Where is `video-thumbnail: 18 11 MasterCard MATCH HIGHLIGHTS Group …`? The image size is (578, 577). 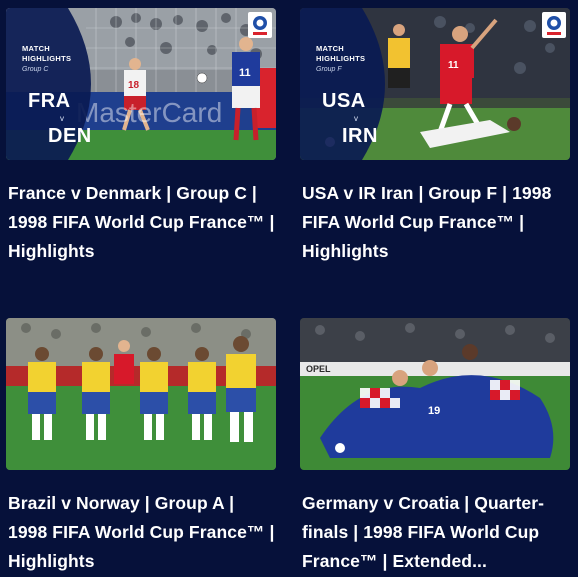
video-thumbnail: 18 11 MasterCard MATCH HIGHLIGHTS Group … is located at coordinates (141, 84).